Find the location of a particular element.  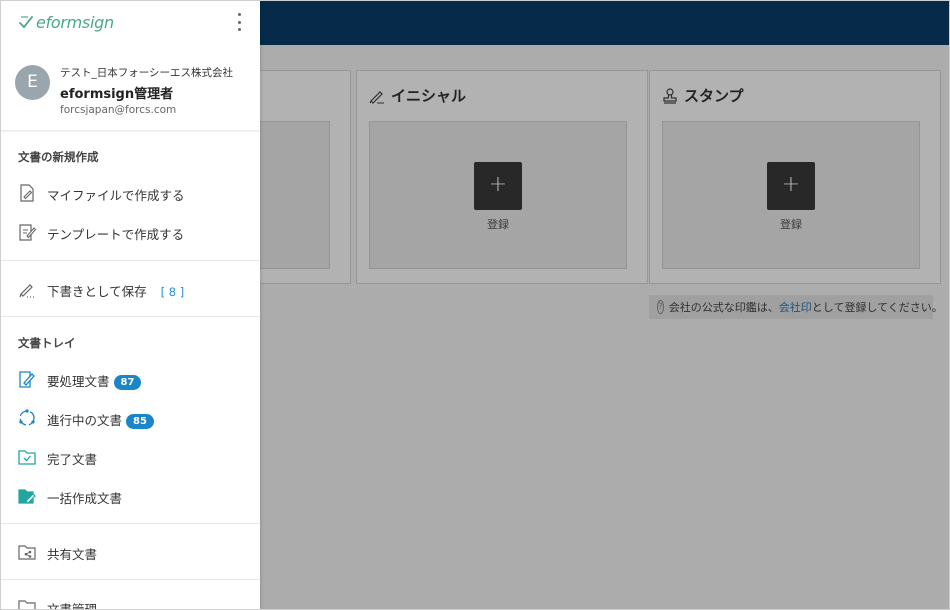

manage-folder-icon is located at coordinates (27, 604).